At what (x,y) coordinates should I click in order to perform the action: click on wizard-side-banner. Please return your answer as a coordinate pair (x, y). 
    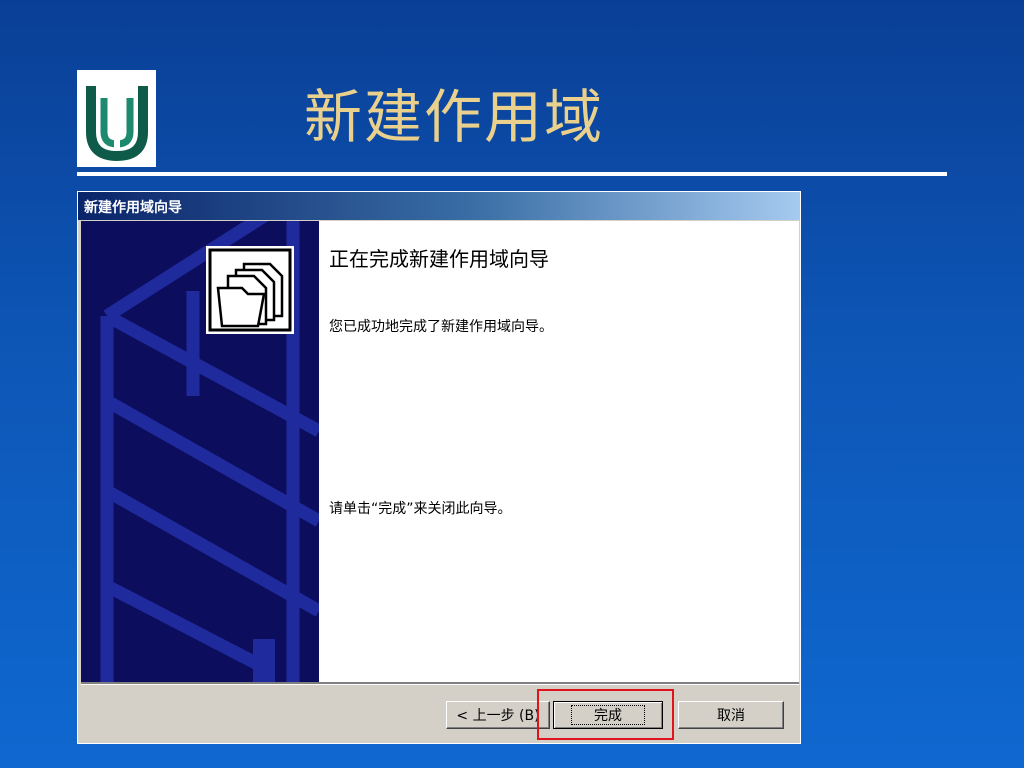
    Looking at the image, I should click on (200, 451).